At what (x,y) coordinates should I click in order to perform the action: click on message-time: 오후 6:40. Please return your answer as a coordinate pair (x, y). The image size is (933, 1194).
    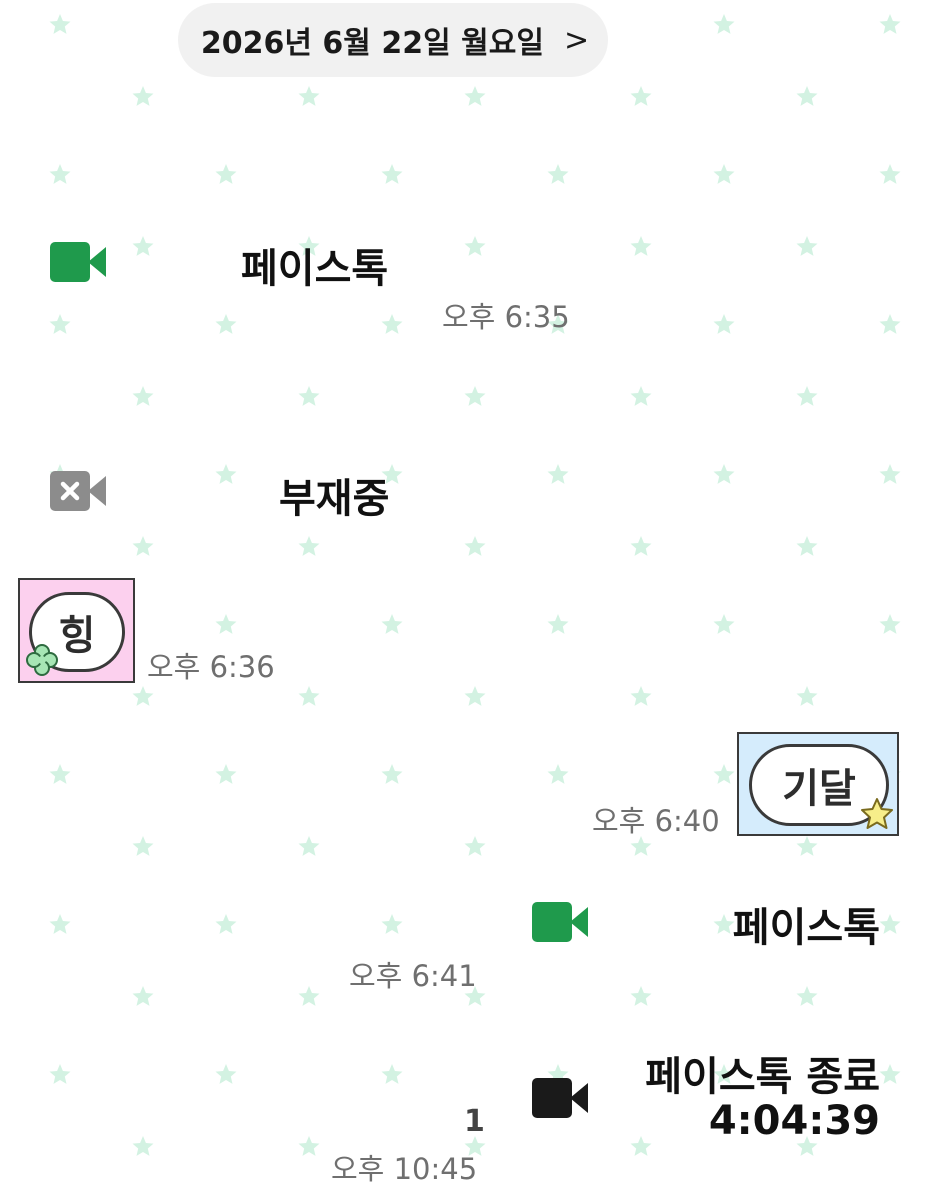
    Looking at the image, I should click on (656, 821).